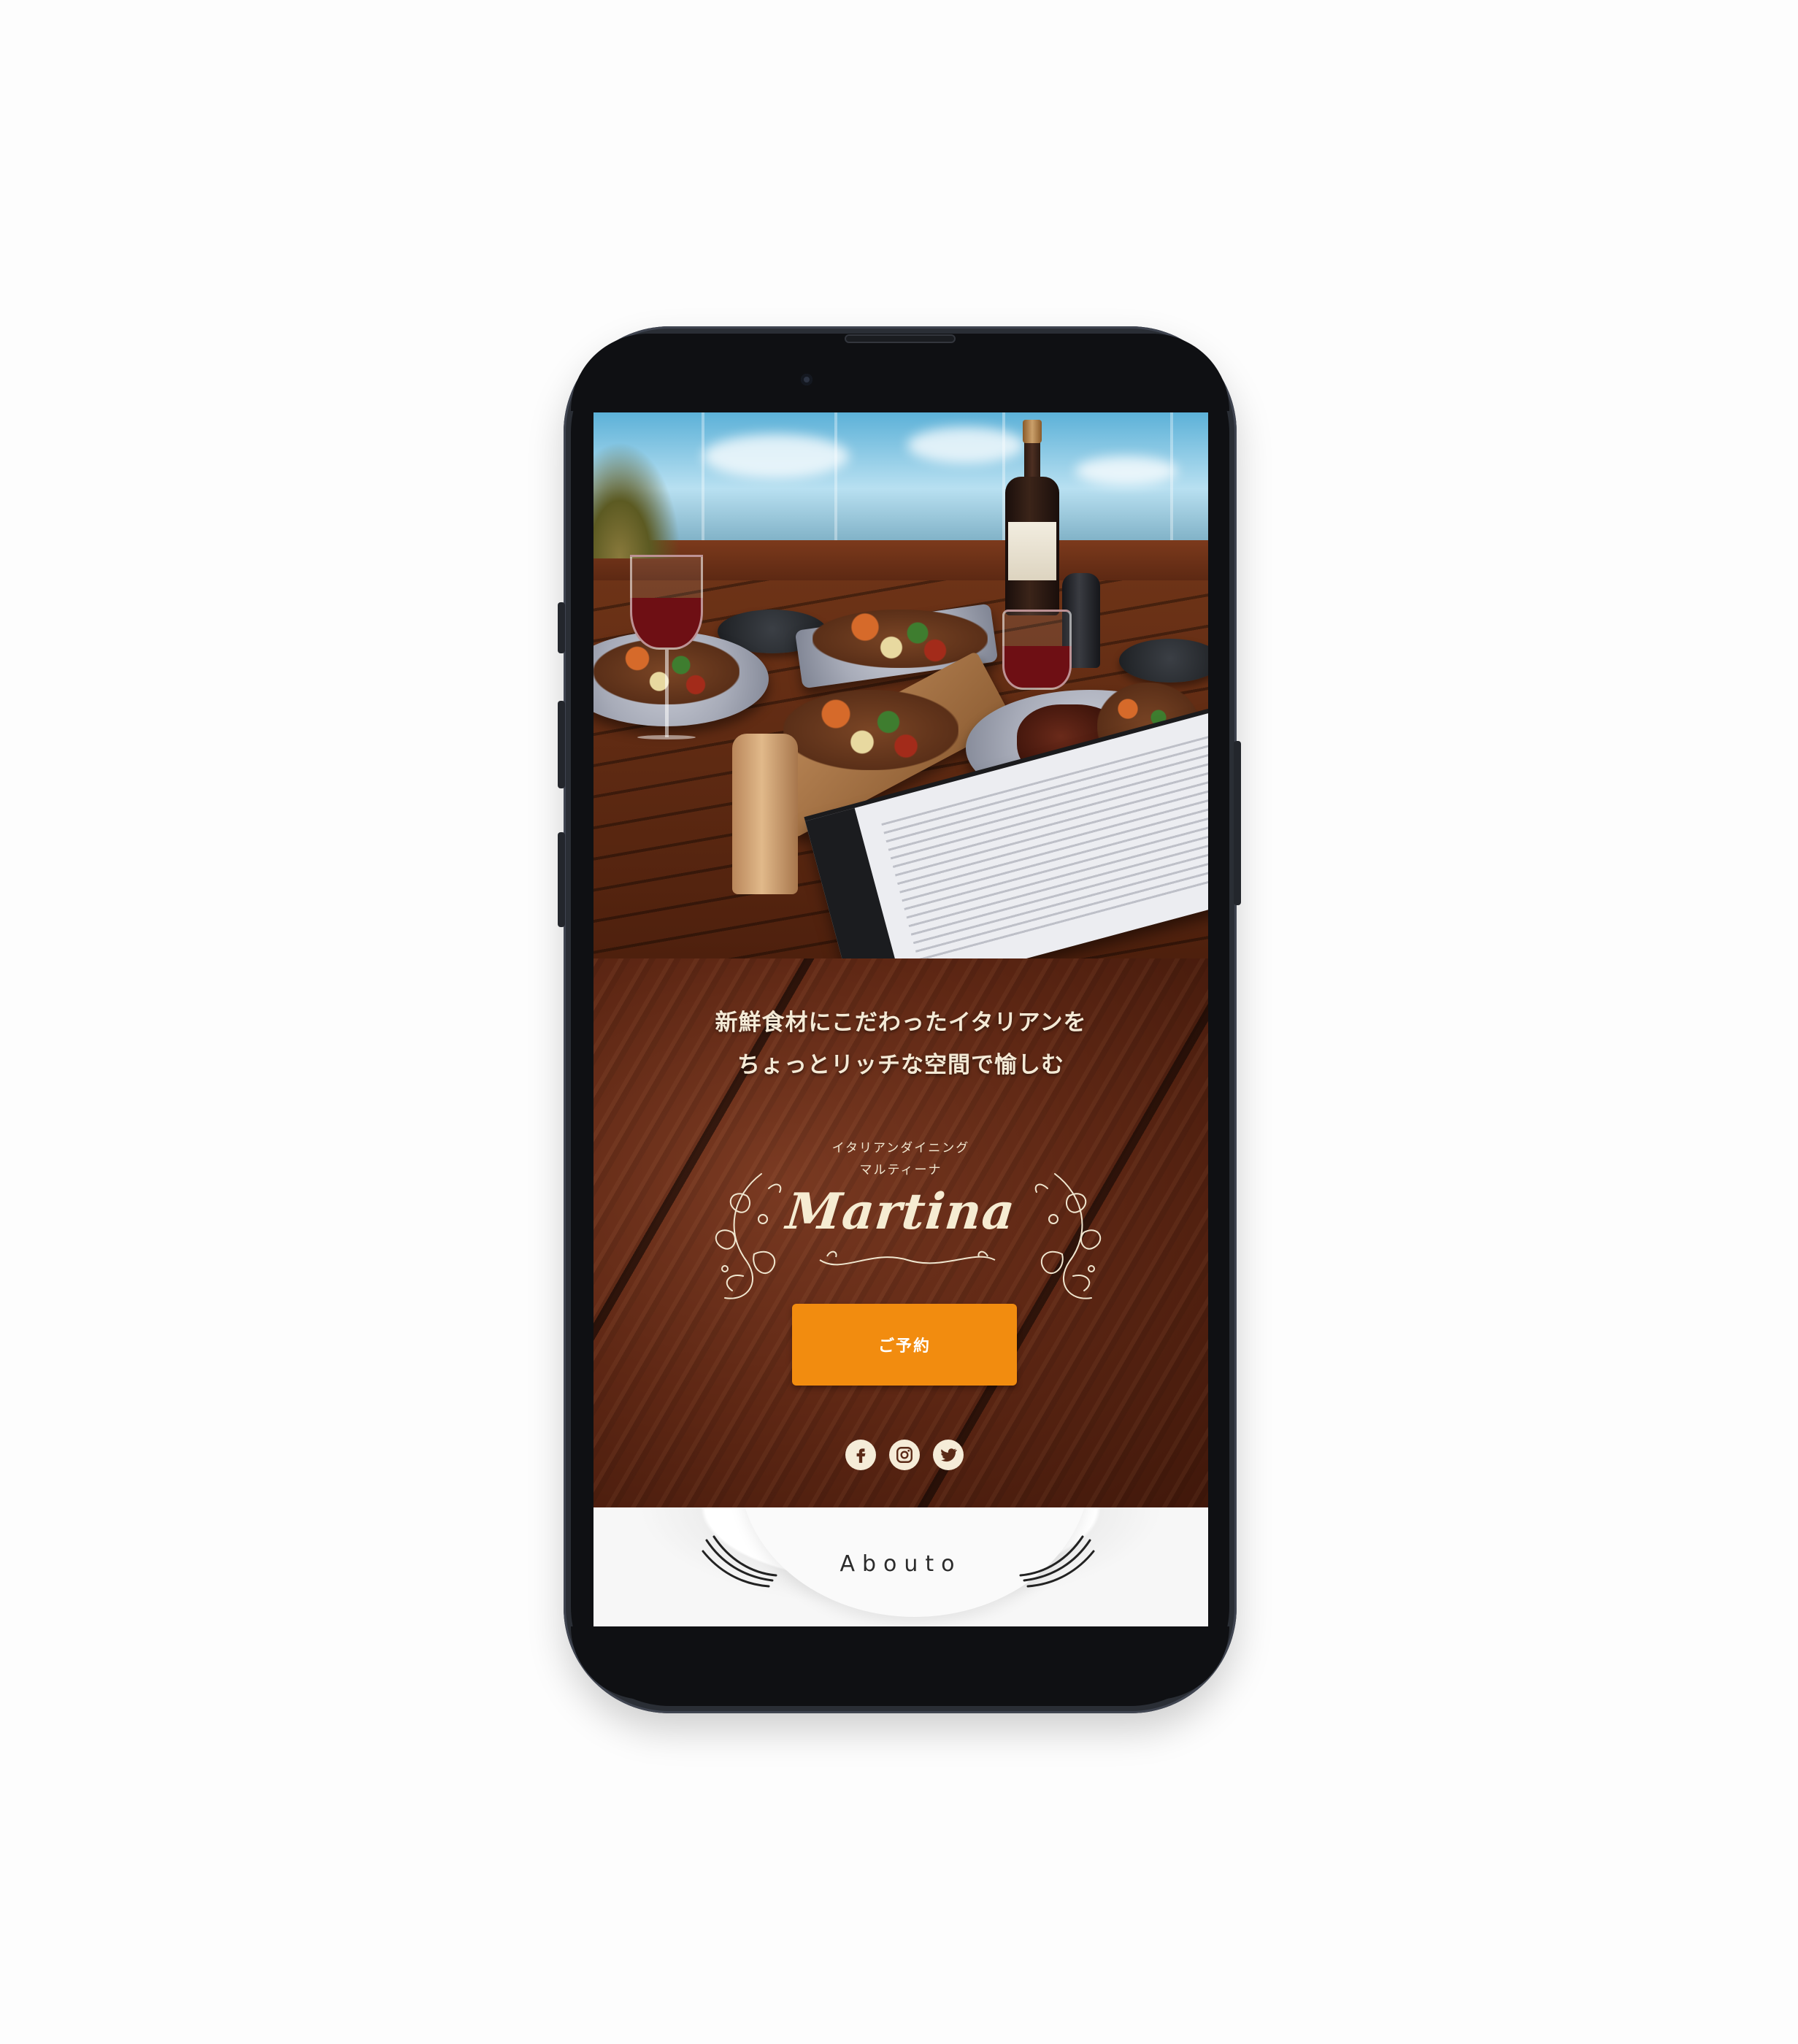  Describe the element at coordinates (561, 879) in the screenshot. I see `volume-down-button` at that location.